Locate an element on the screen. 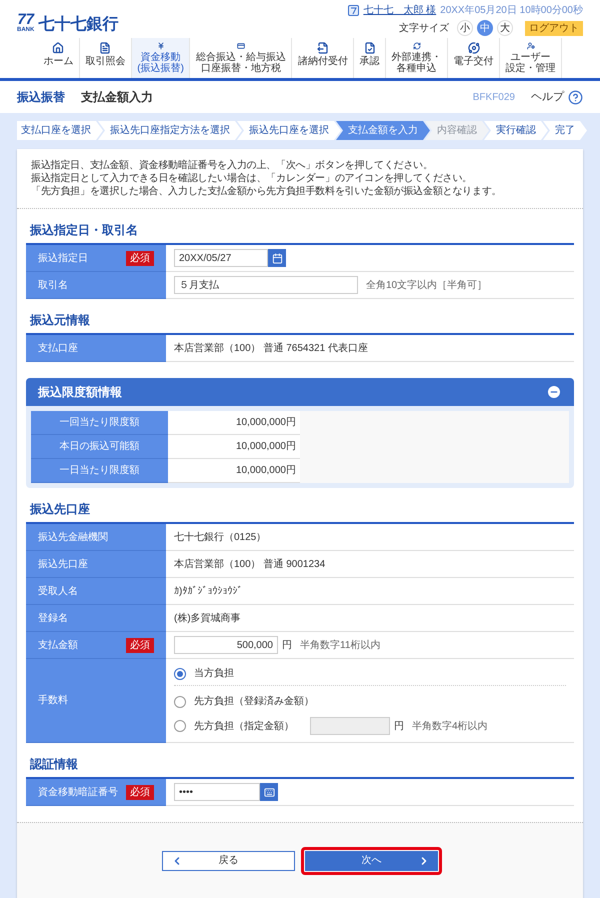 The width and height of the screenshot is (600, 898). logout-button: ログアウト is located at coordinates (554, 28).